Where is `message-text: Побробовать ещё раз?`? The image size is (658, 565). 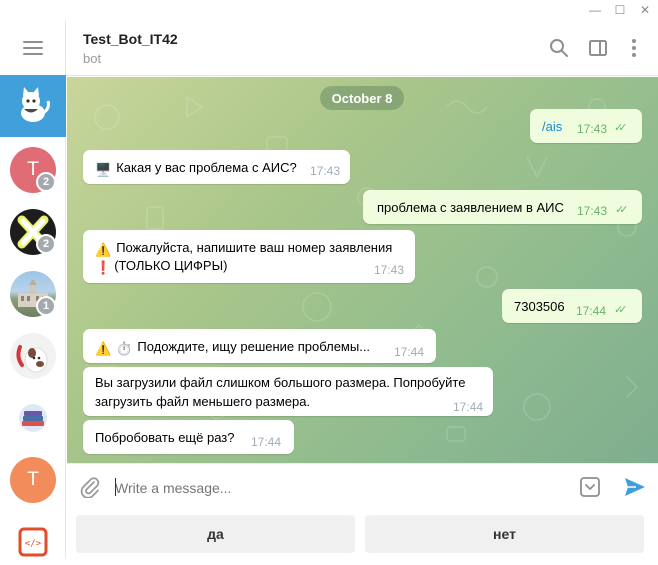 message-text: Побробовать ещё раз? is located at coordinates (165, 437).